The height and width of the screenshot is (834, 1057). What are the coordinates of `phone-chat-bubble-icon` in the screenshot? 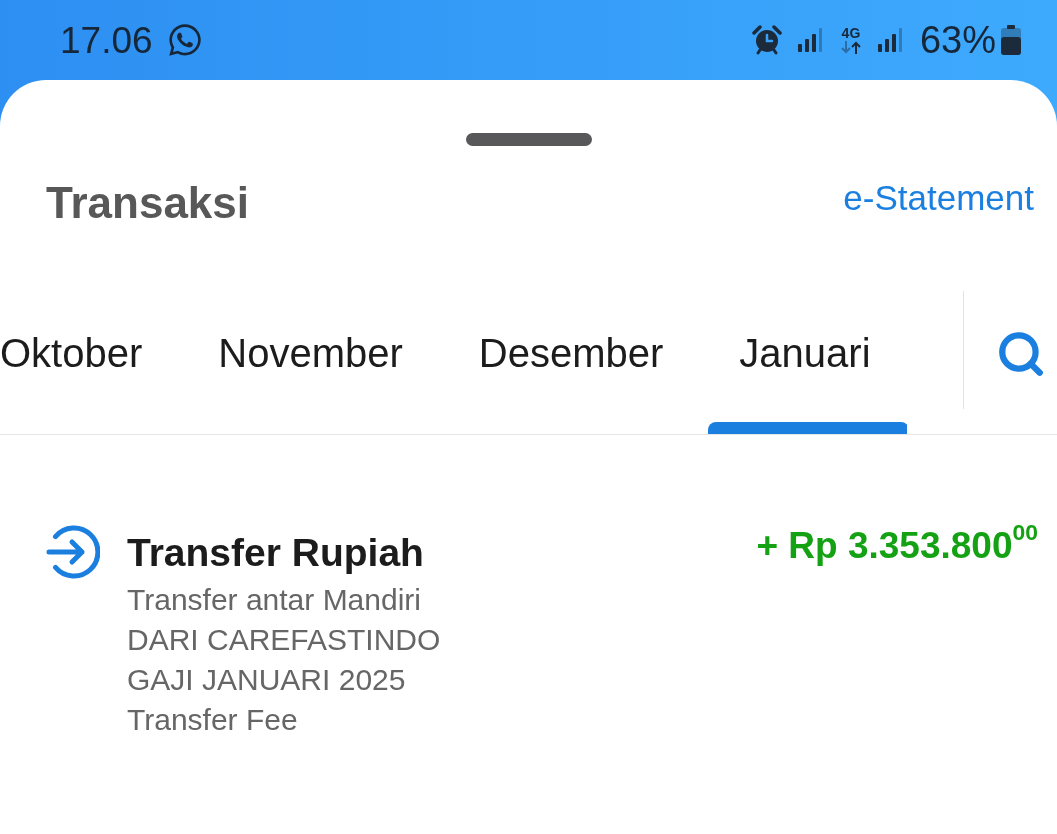 It's located at (184, 40).